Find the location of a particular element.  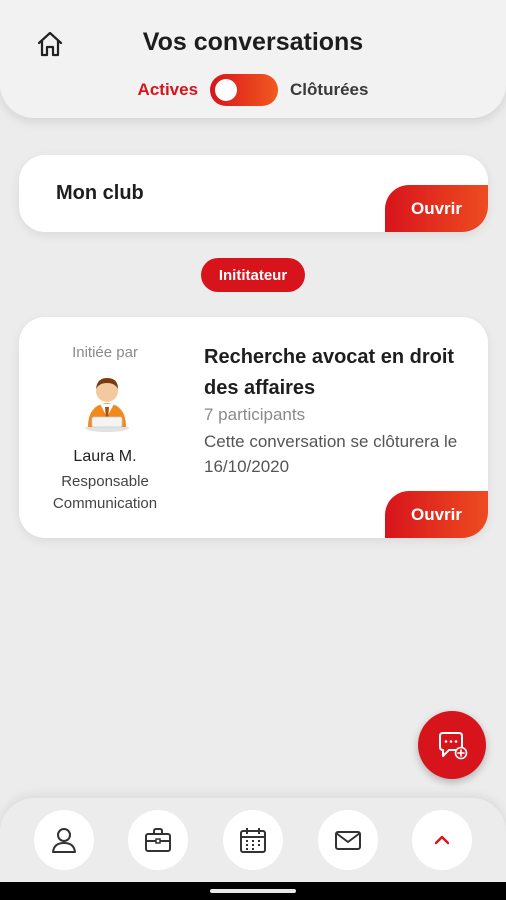

status-toggle-row: Actives Clôturées is located at coordinates (253, 90).